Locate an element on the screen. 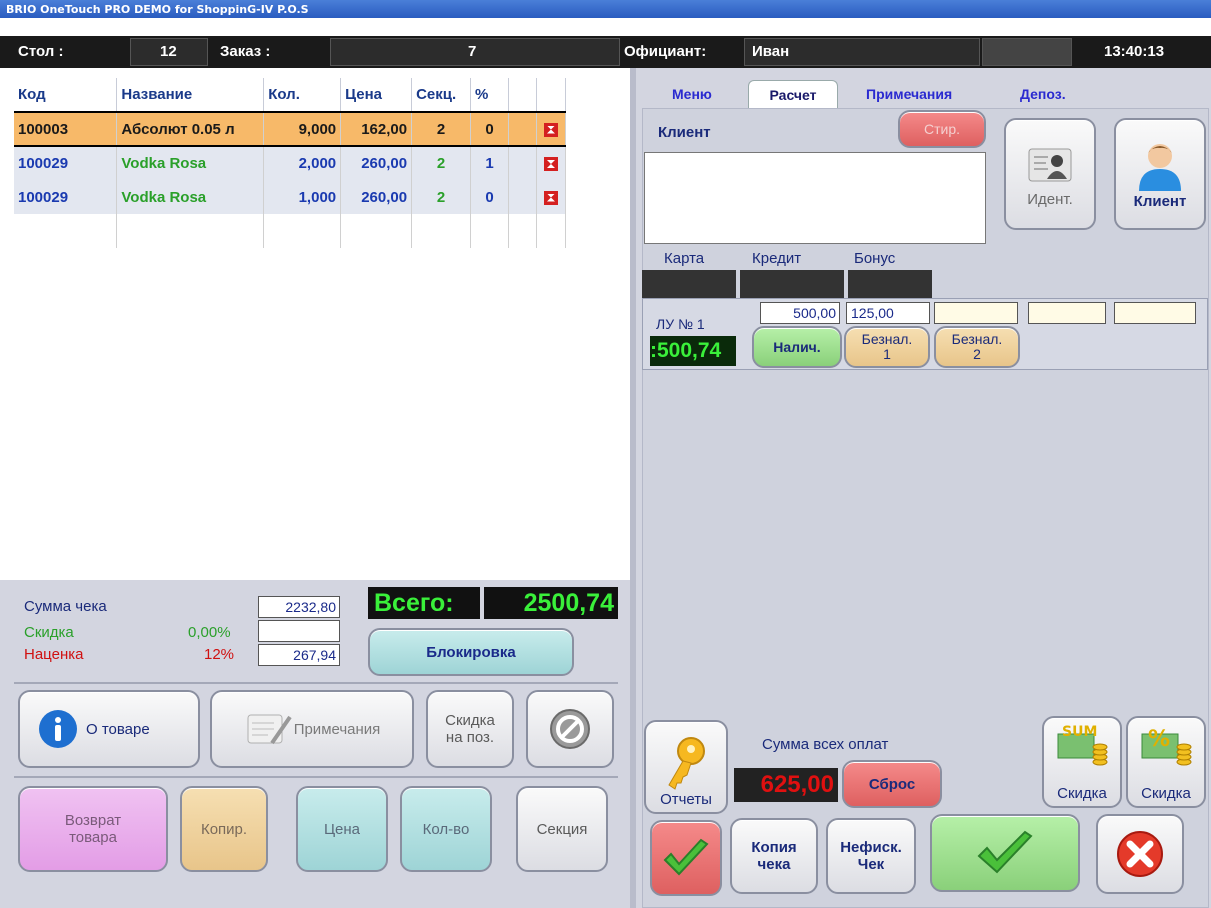  bonus-label: Бонус is located at coordinates (875, 258).